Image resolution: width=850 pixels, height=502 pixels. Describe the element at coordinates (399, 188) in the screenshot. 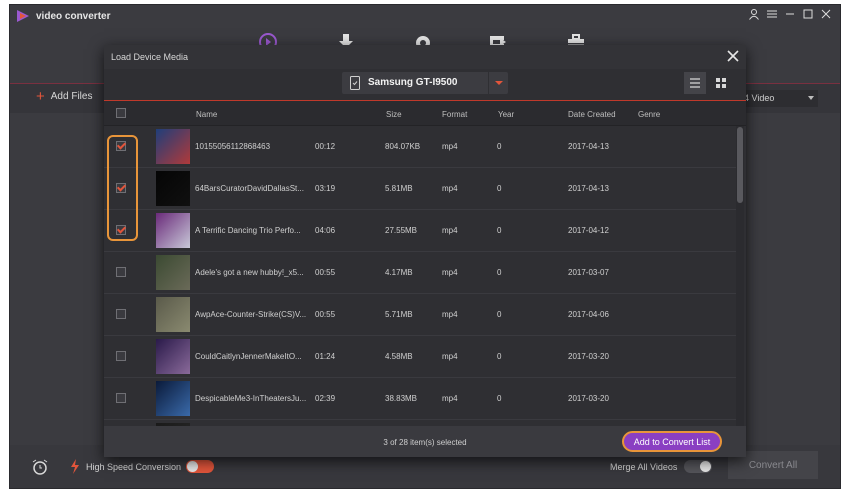

I see `row-size: 5.81MB` at that location.